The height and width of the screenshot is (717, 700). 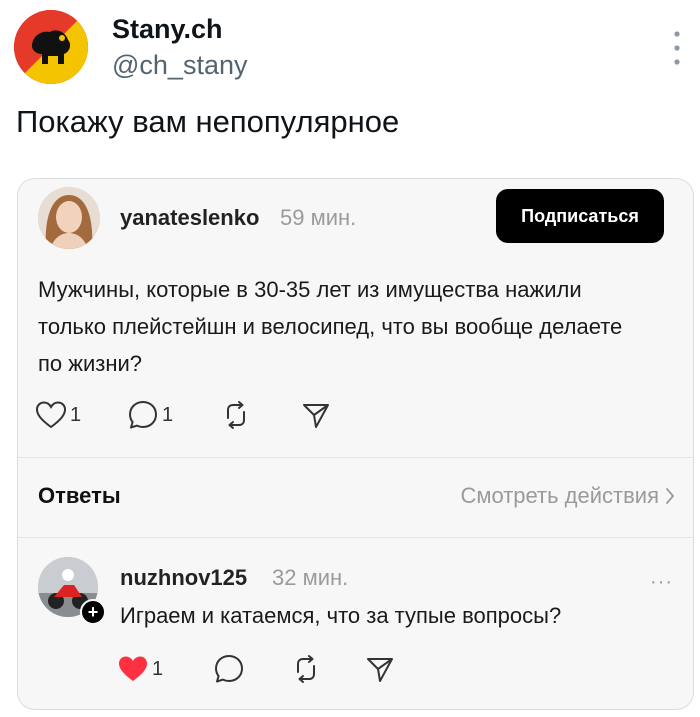 What do you see at coordinates (580, 216) in the screenshot?
I see `subscribe-button: Подписаться` at bounding box center [580, 216].